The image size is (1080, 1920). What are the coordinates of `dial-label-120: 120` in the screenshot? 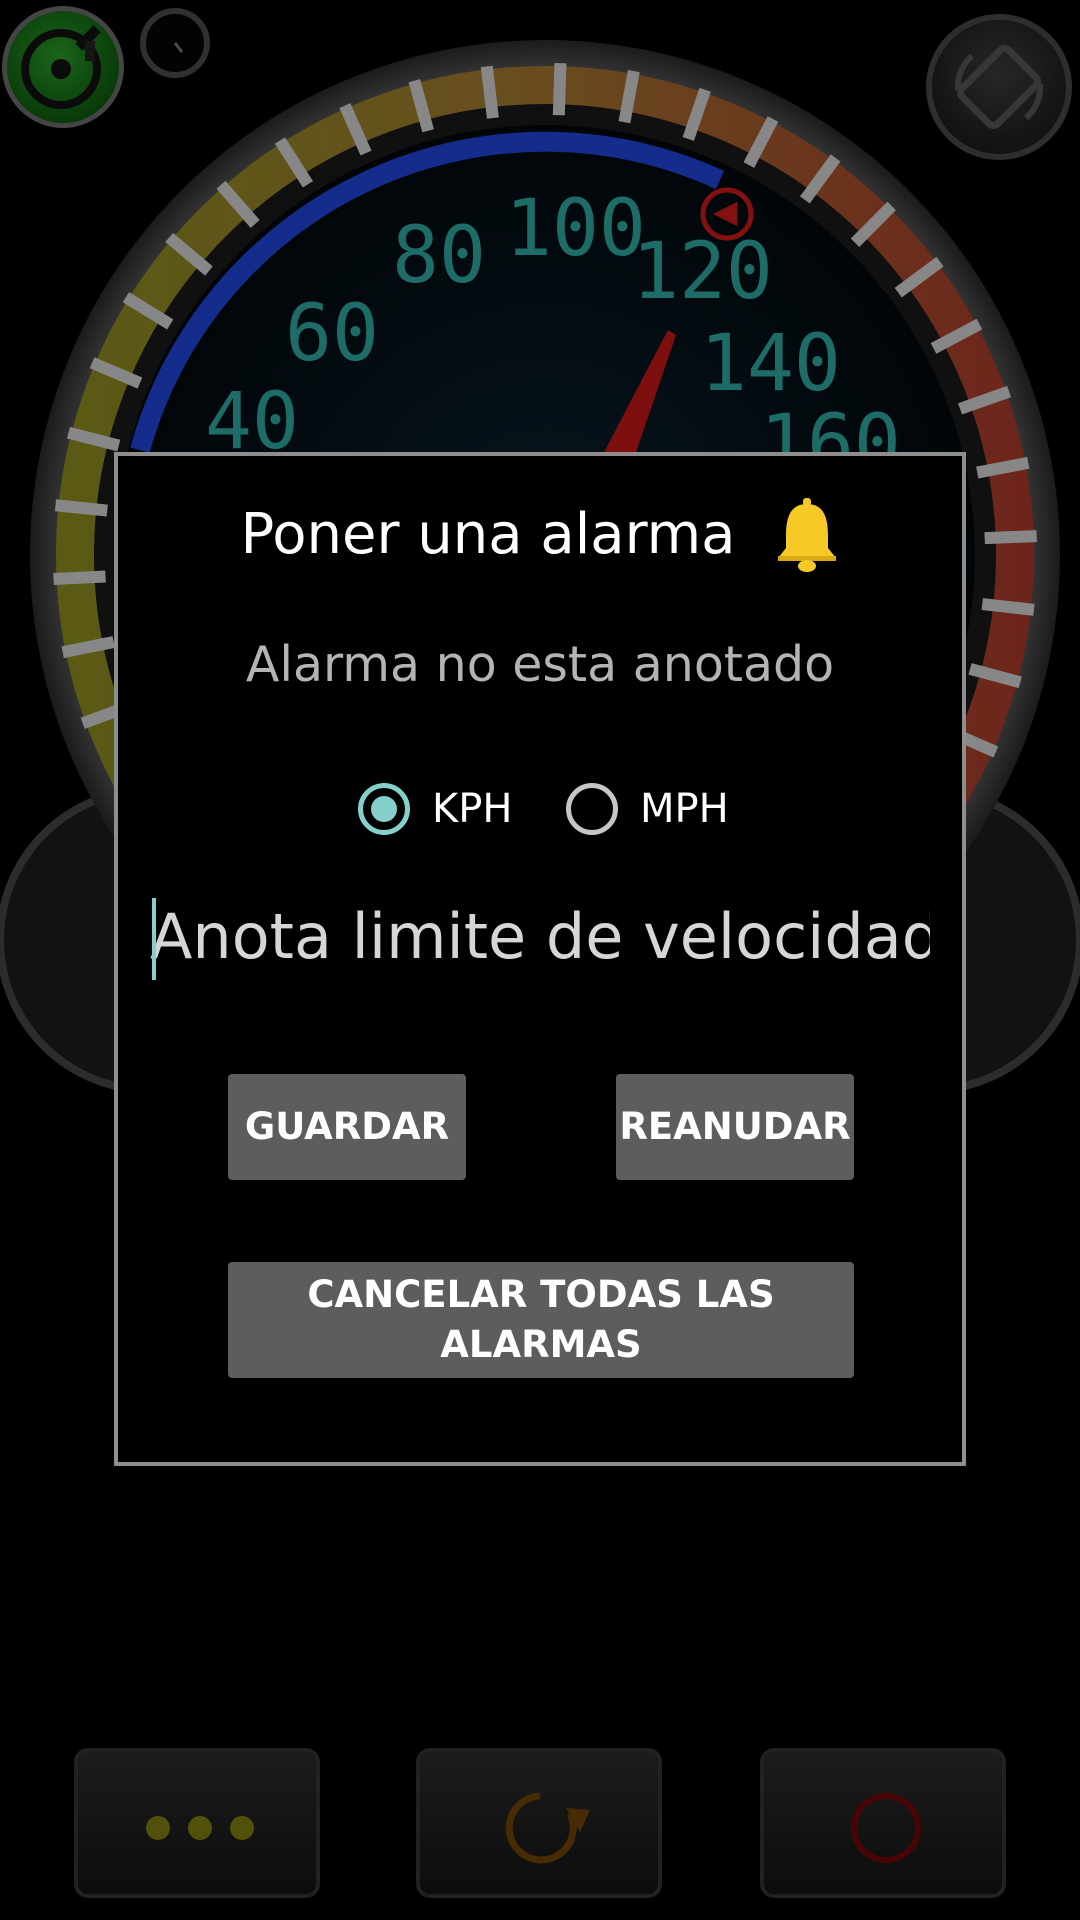 It's located at (702, 272).